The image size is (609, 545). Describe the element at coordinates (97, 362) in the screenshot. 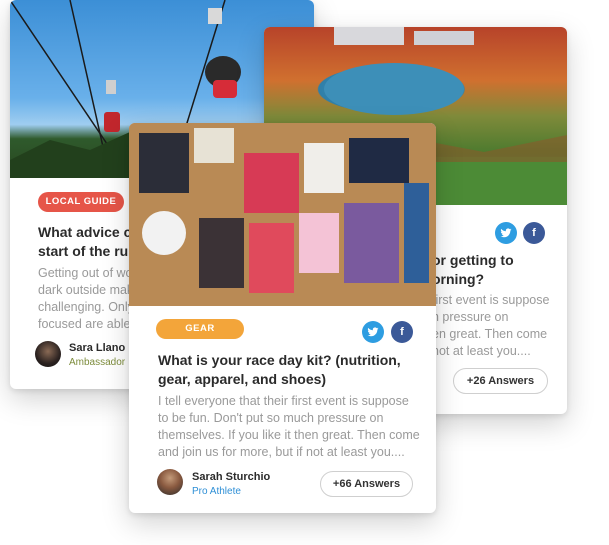

I see `author-role: Ambassador` at that location.